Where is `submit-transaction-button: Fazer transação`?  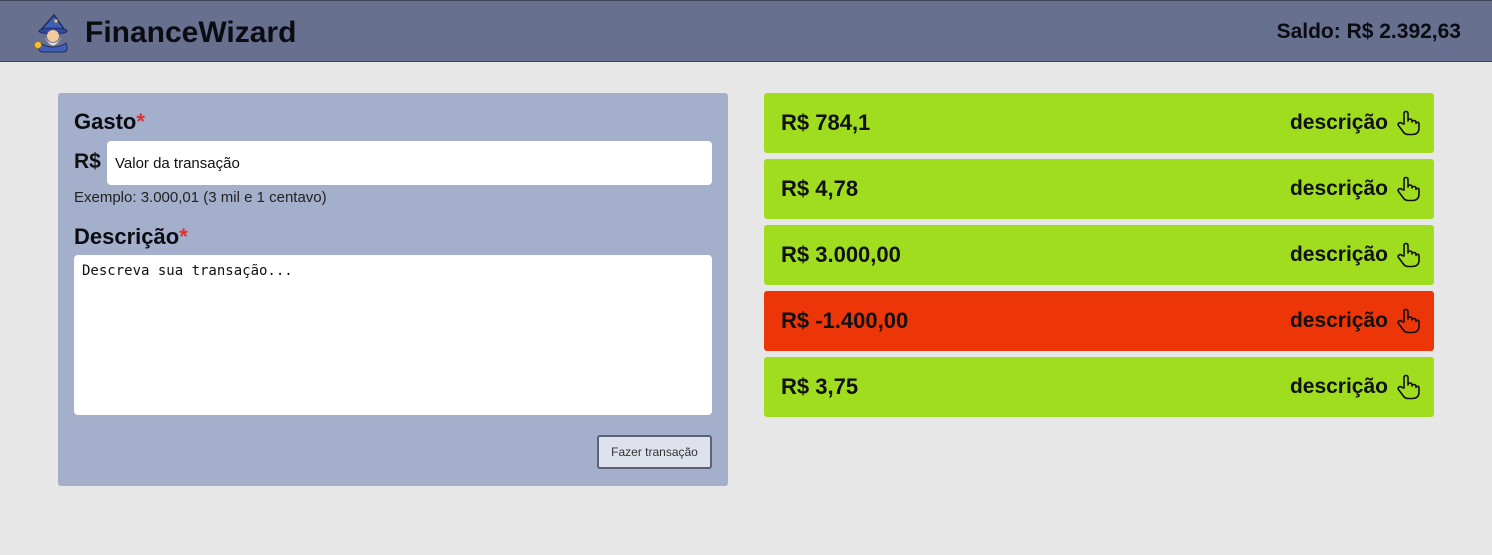
submit-transaction-button: Fazer transação is located at coordinates (654, 452).